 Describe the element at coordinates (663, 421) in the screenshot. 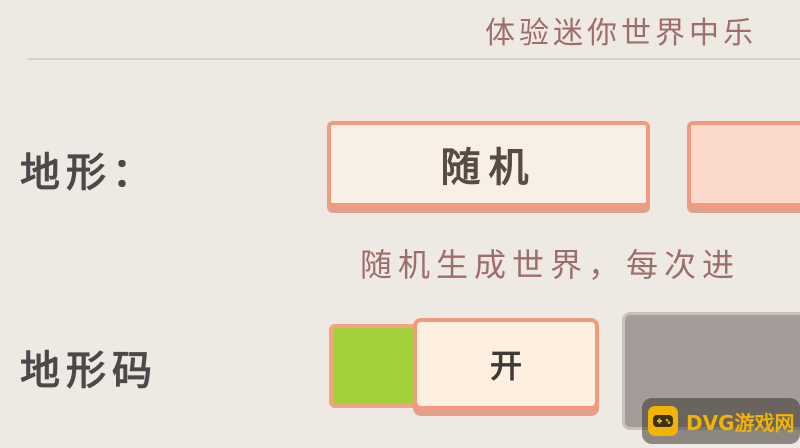

I see `gamepad-icon` at that location.